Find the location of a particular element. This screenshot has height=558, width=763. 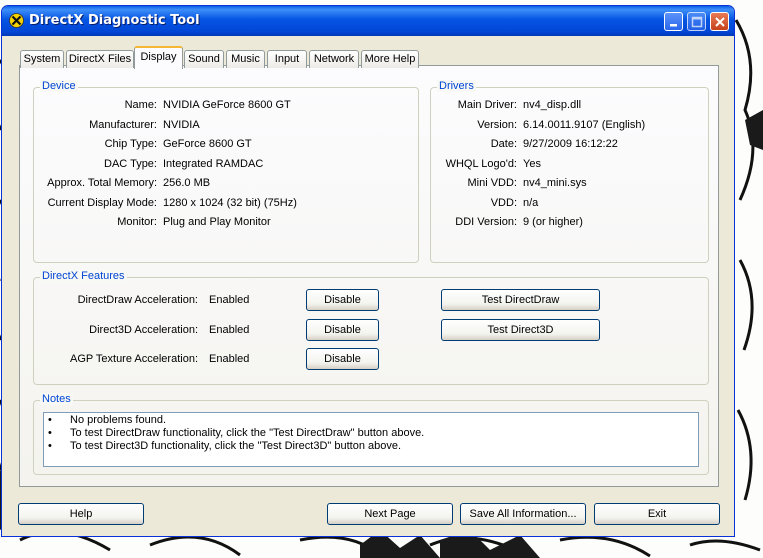

test-directdraw-button: Test DirectDraw is located at coordinates (520, 300).